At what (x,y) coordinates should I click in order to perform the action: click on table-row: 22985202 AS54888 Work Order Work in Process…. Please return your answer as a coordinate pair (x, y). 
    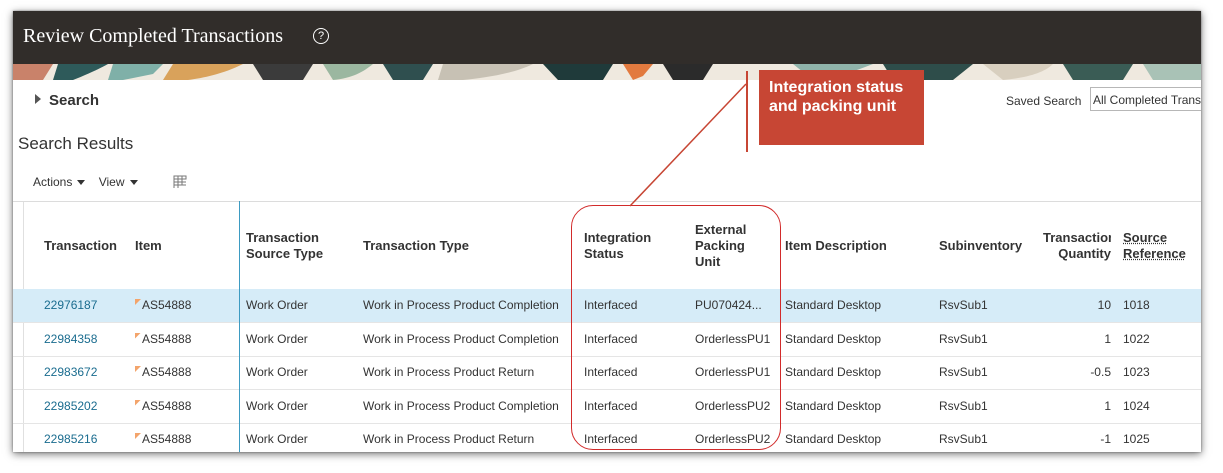
    Looking at the image, I should click on (607, 407).